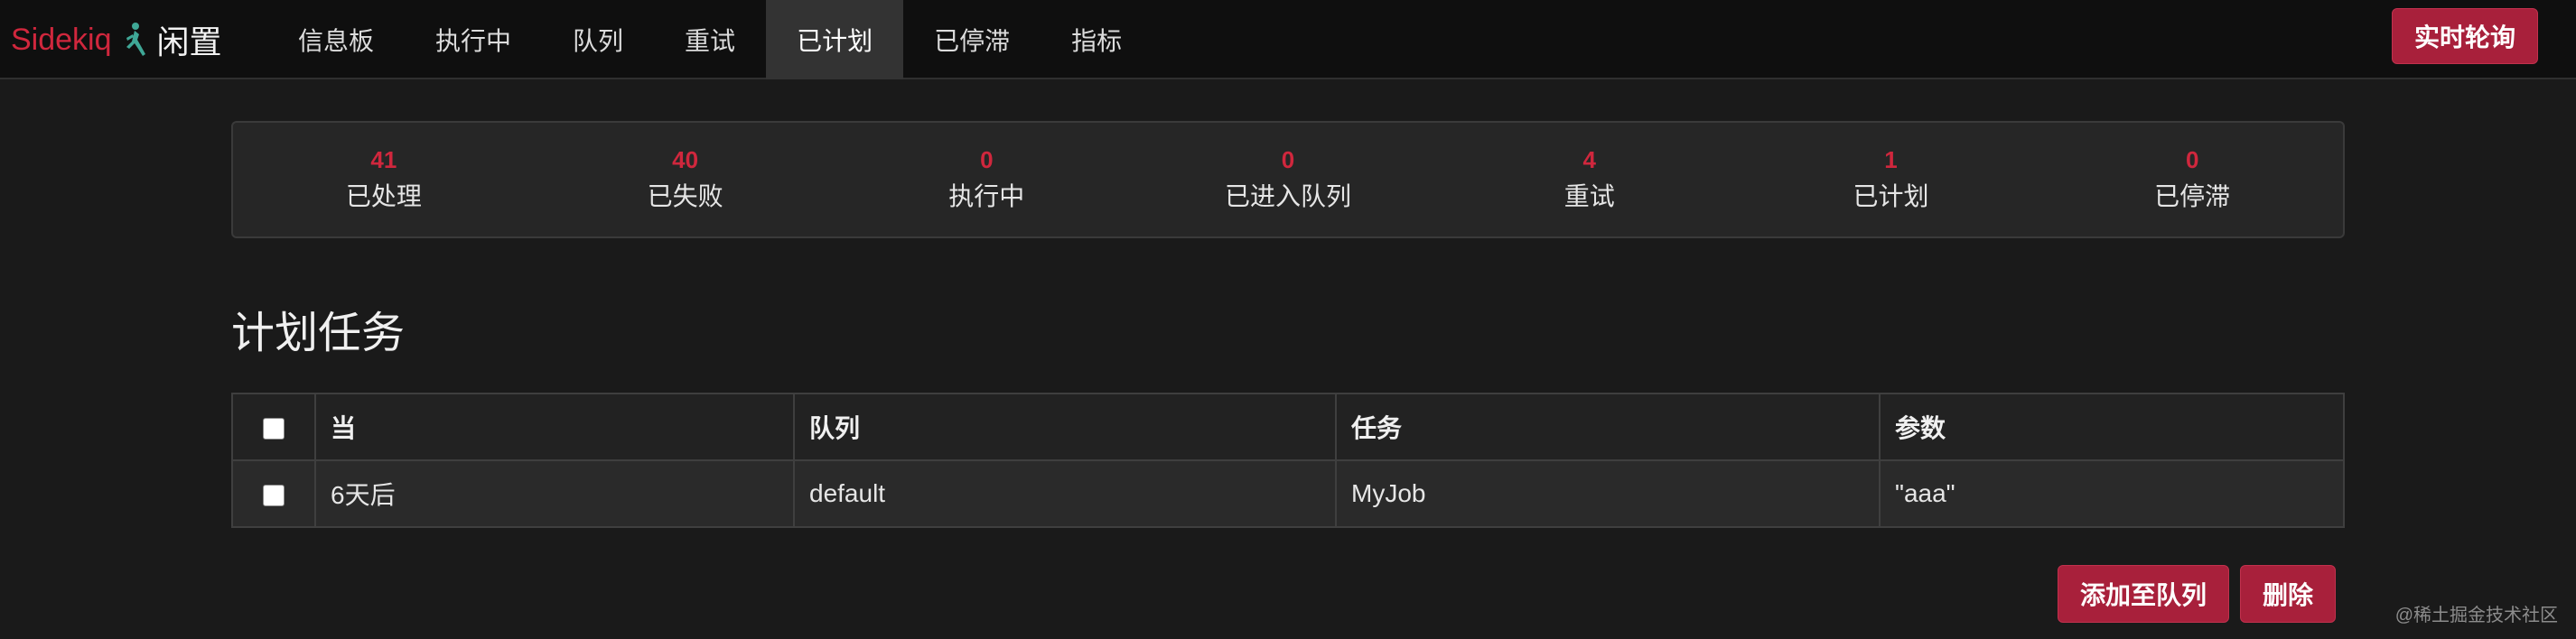 The width and height of the screenshot is (2576, 639). Describe the element at coordinates (1590, 179) in the screenshot. I see `stat-retries: 4 重试` at that location.